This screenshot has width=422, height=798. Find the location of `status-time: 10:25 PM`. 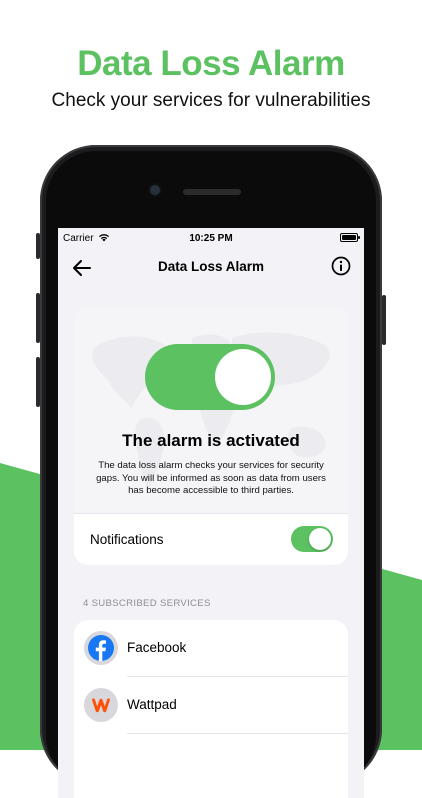

status-time: 10:25 PM is located at coordinates (211, 238).